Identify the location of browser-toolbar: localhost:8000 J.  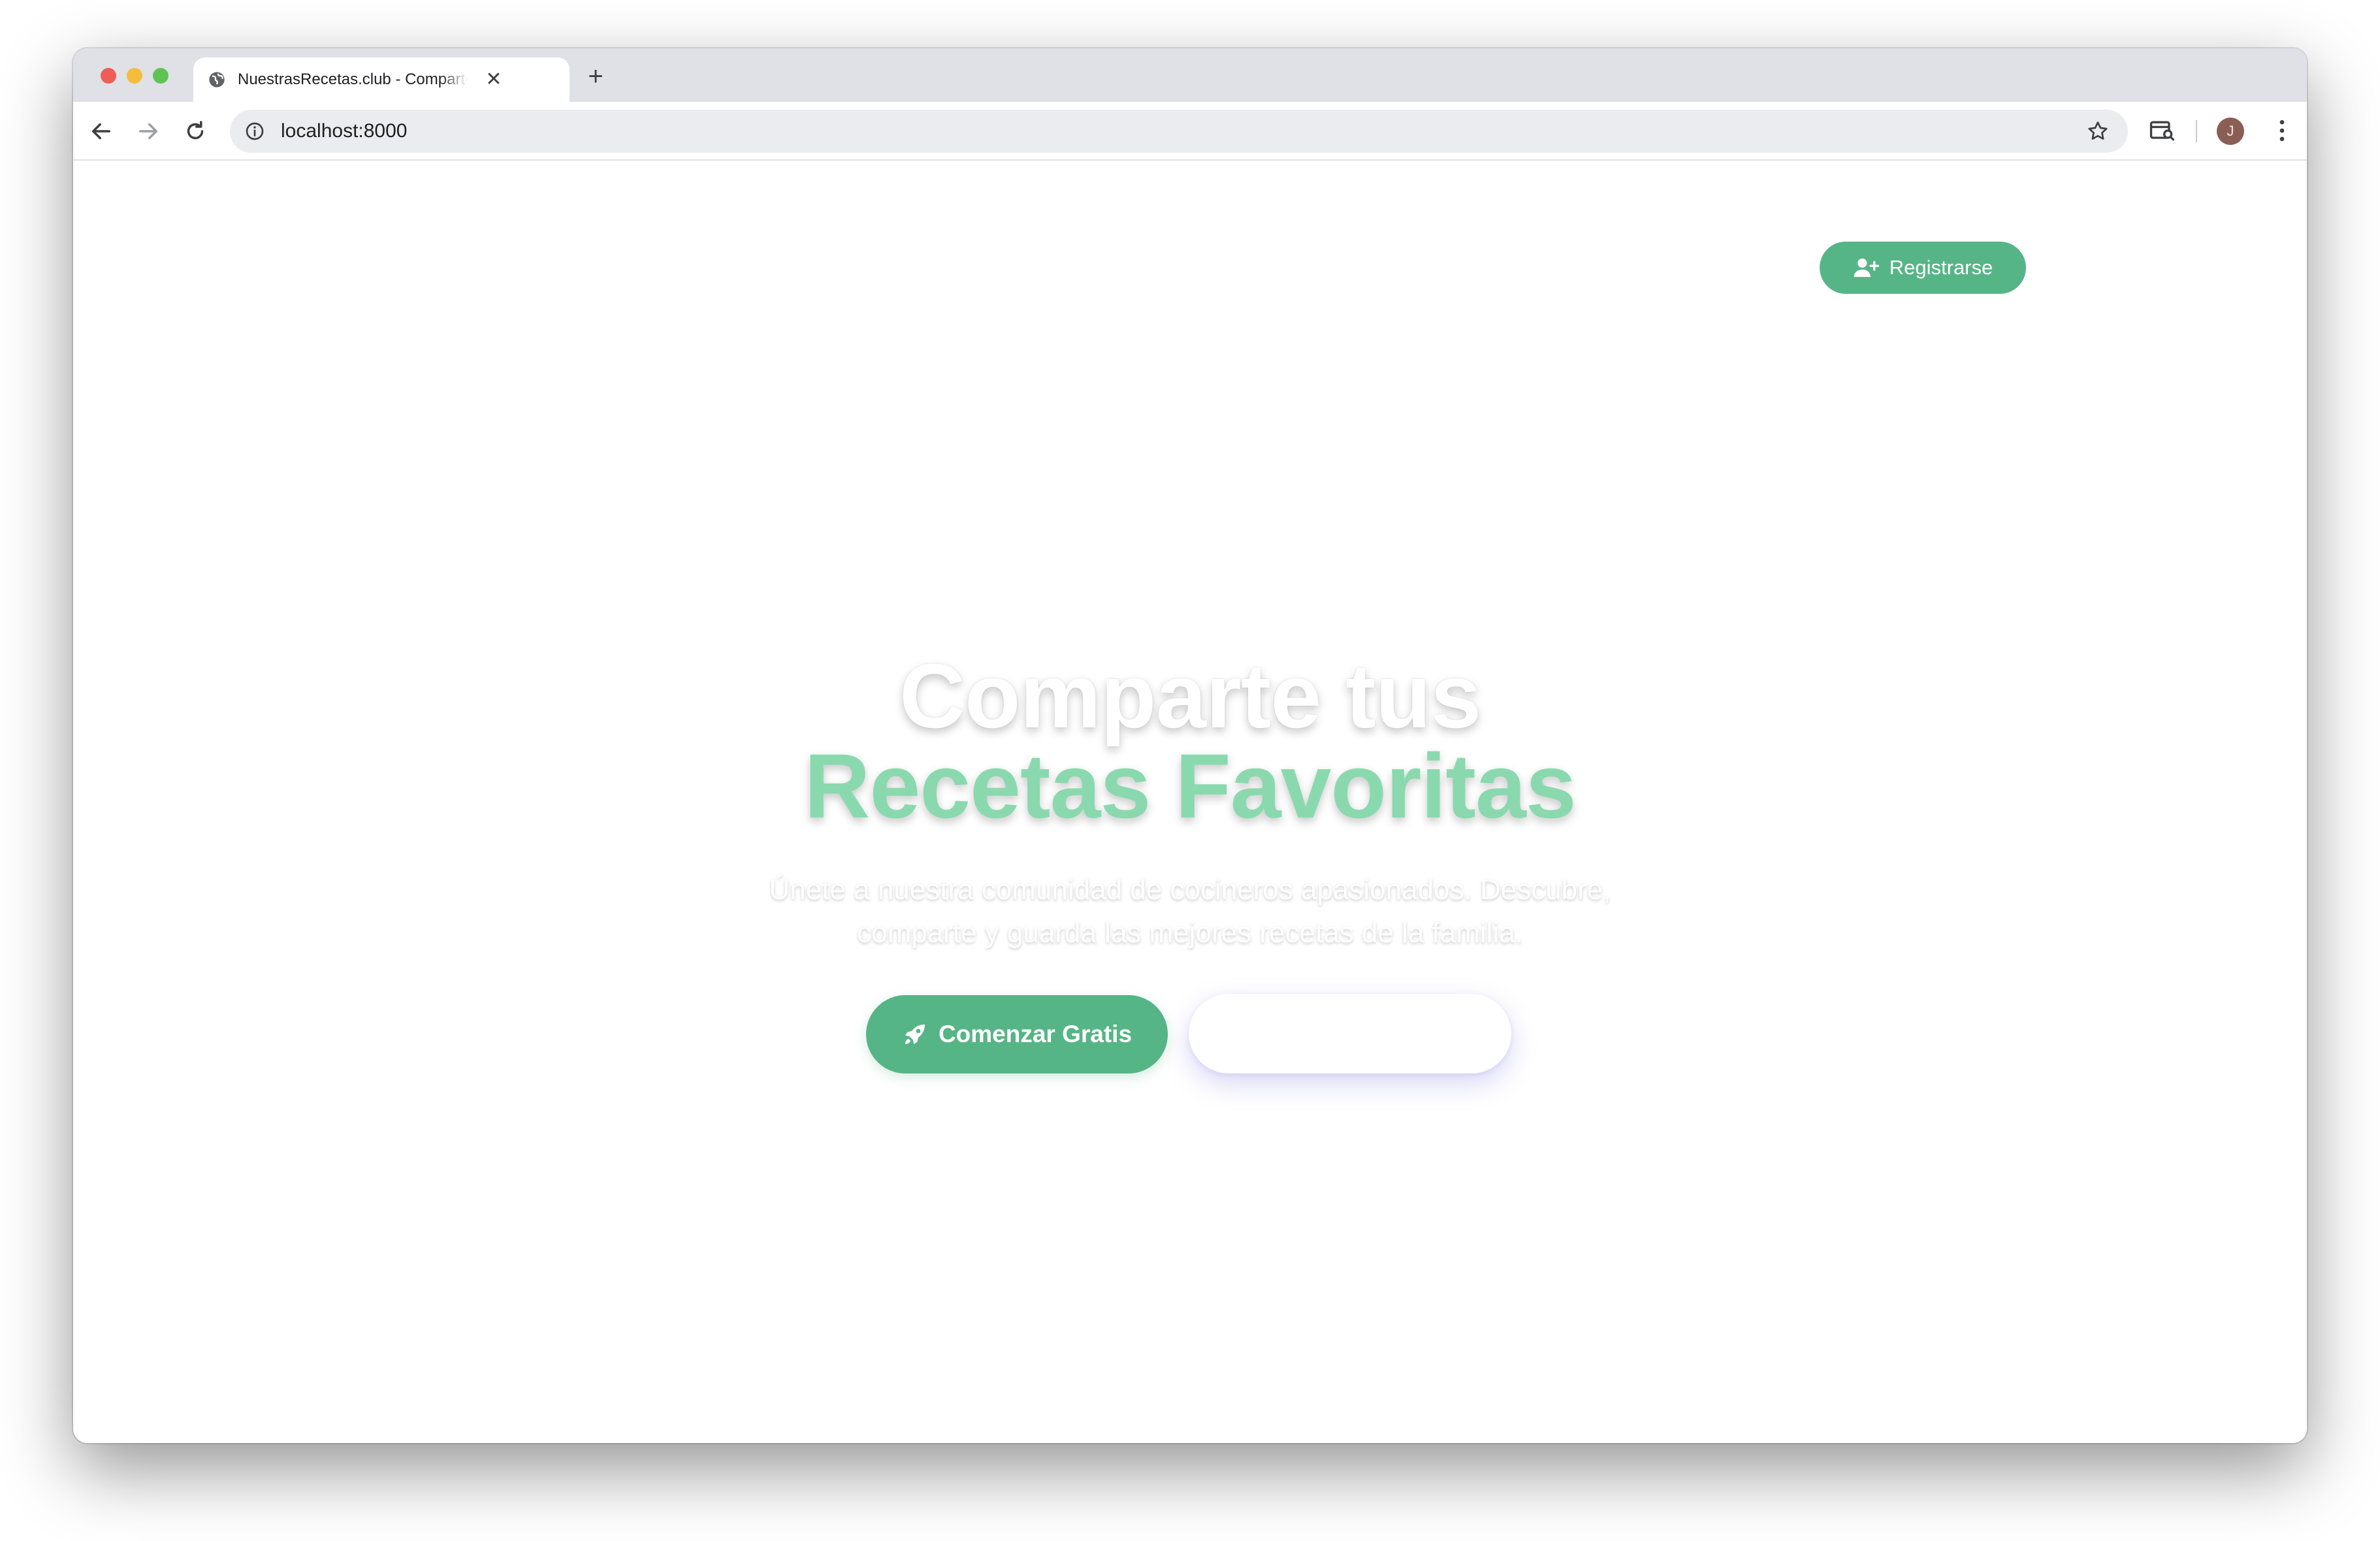
(1190, 131).